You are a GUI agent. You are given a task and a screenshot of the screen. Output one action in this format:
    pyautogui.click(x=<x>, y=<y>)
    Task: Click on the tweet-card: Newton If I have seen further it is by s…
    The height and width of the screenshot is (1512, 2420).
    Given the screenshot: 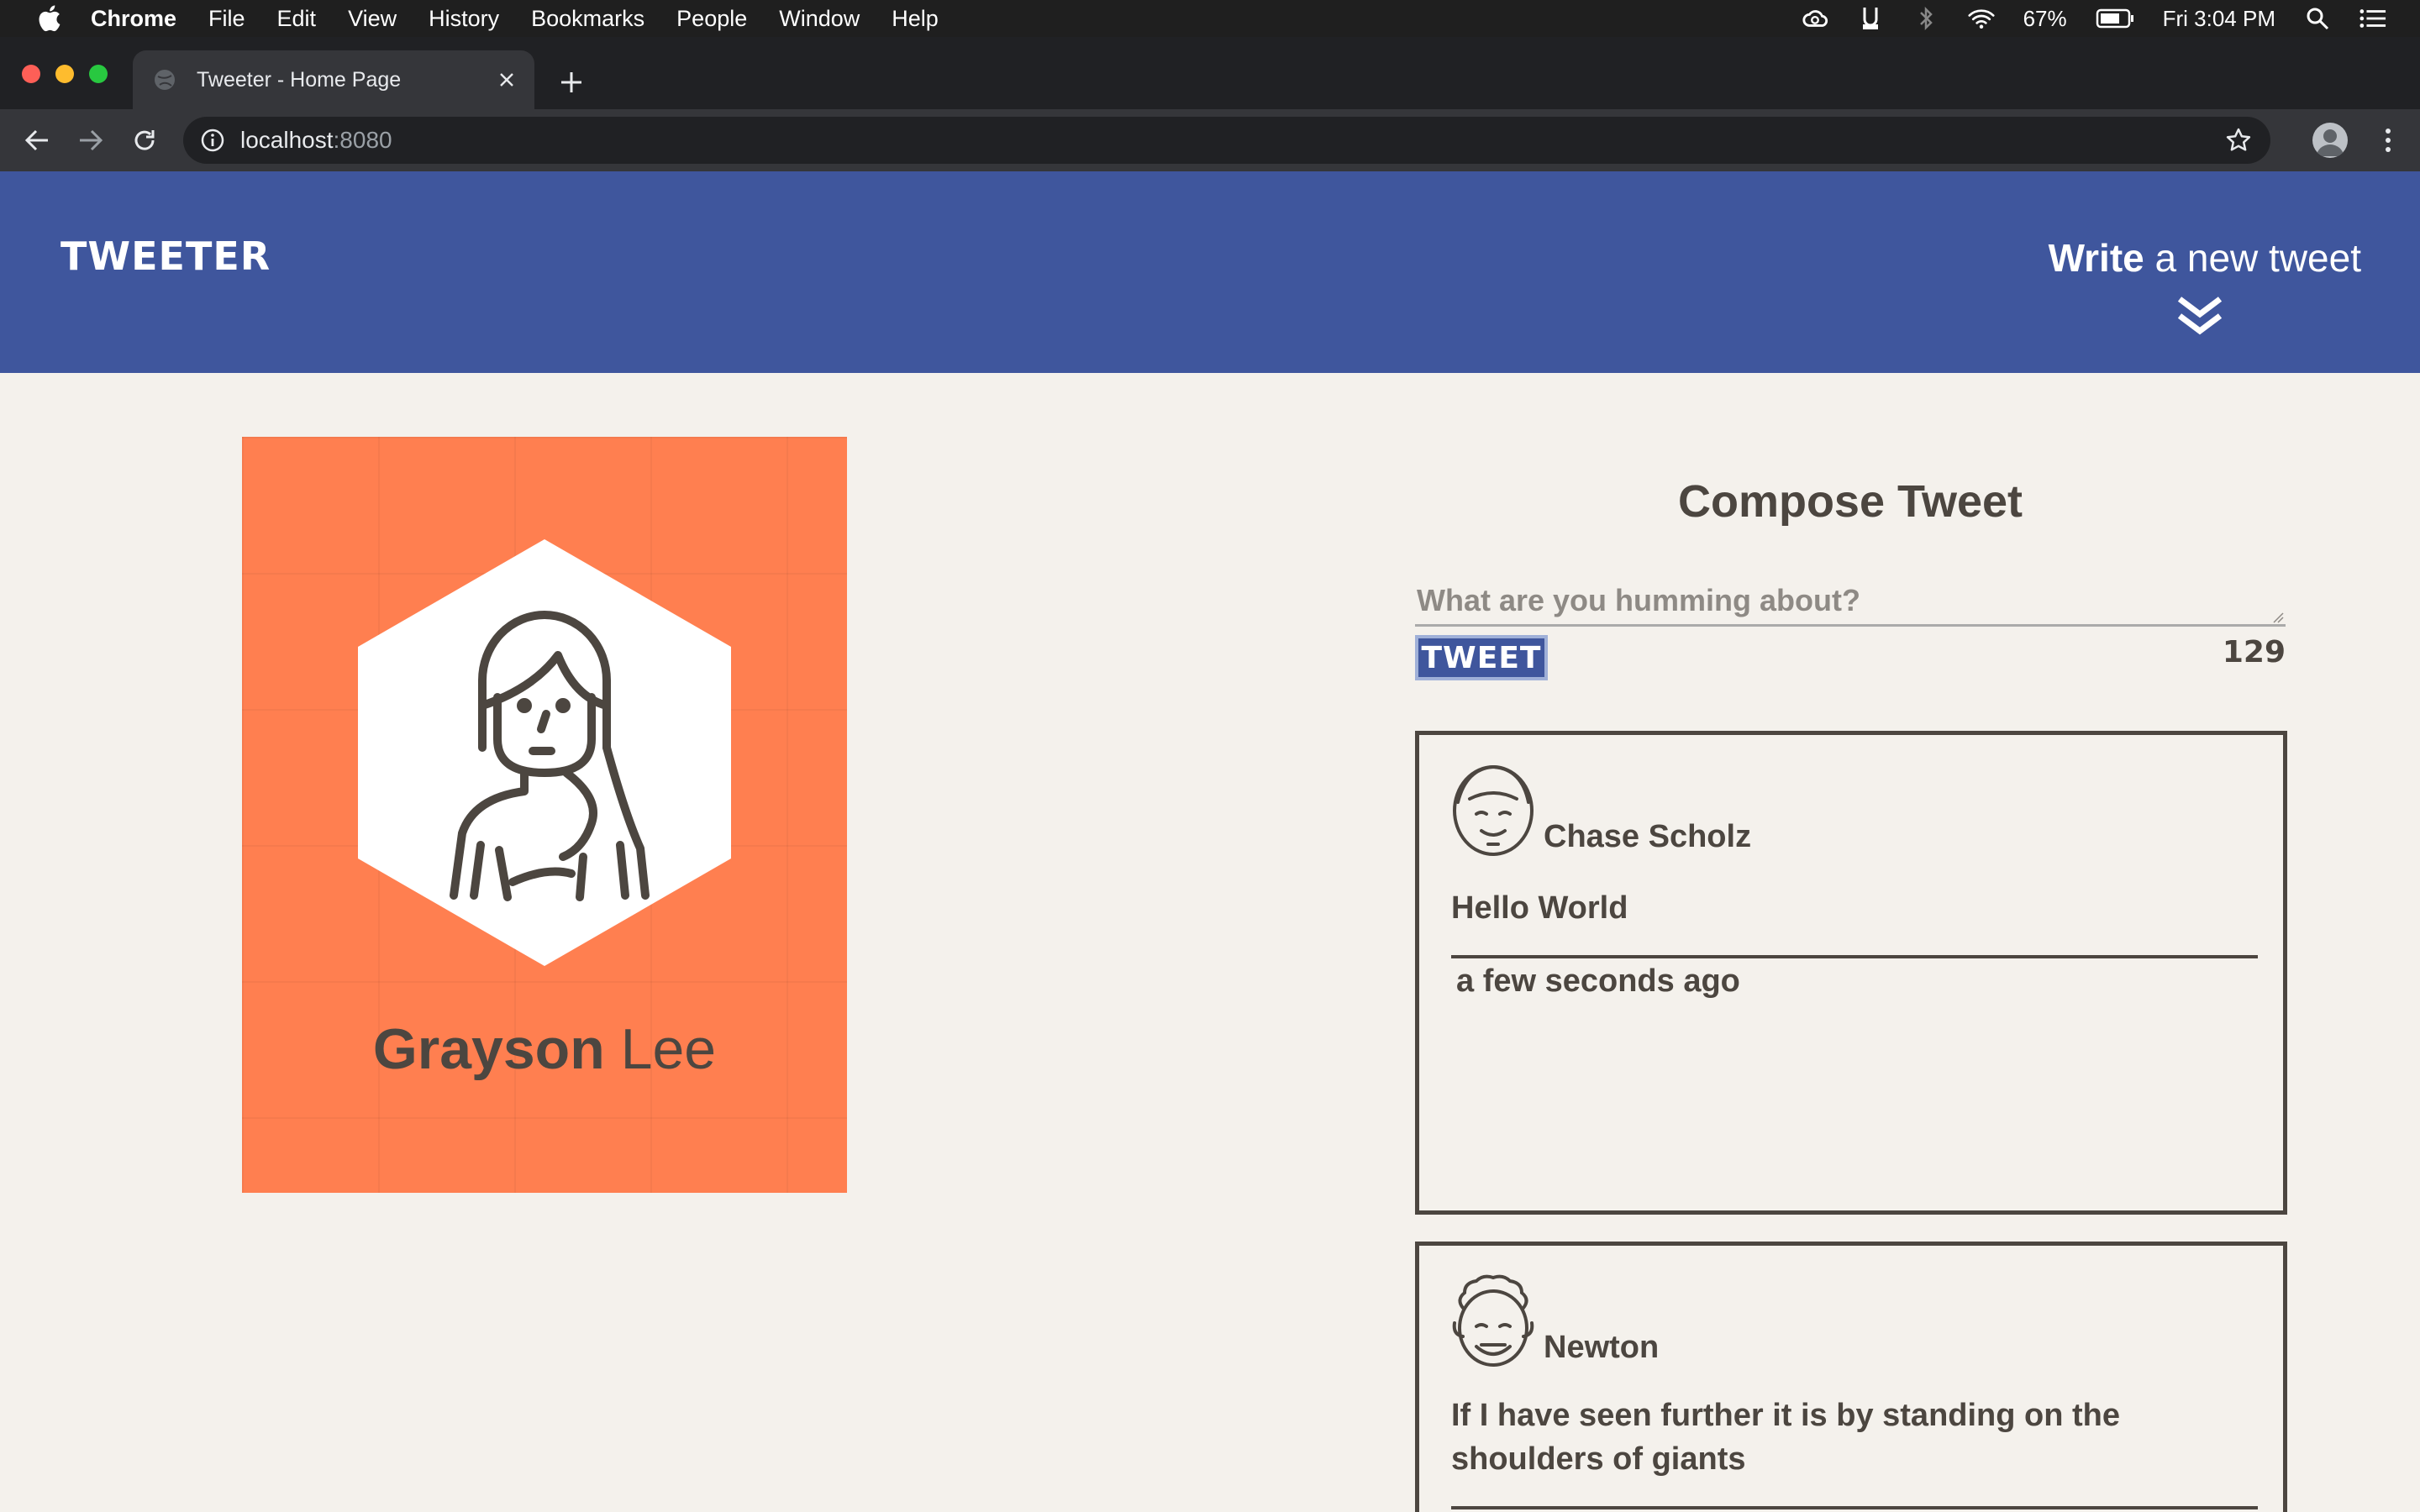 What is the action you would take?
    pyautogui.click(x=1851, y=1377)
    